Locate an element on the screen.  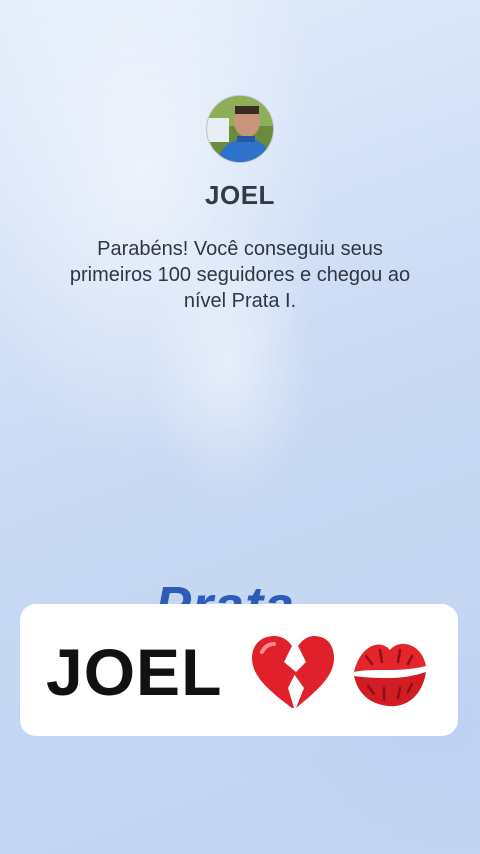
kiss-mark-icon is located at coordinates (390, 675).